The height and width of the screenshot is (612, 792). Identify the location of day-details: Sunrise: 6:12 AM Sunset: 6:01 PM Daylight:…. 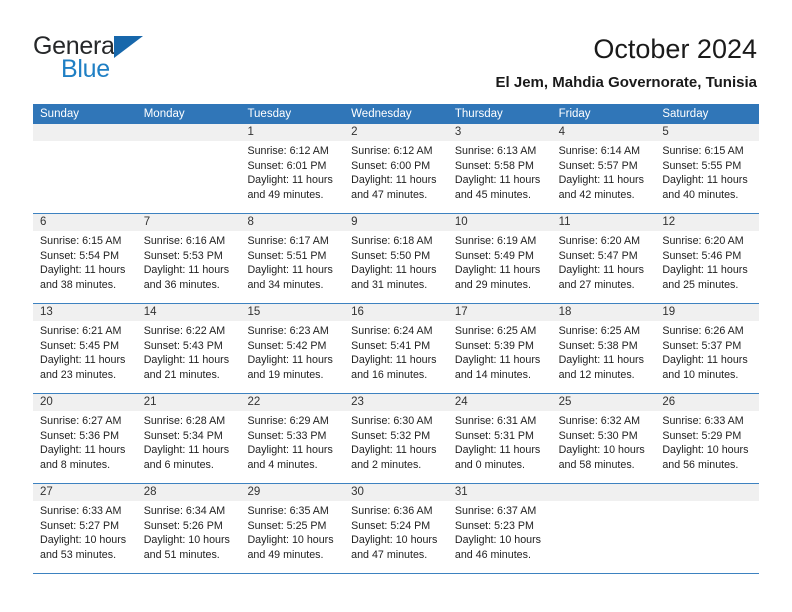
(292, 171).